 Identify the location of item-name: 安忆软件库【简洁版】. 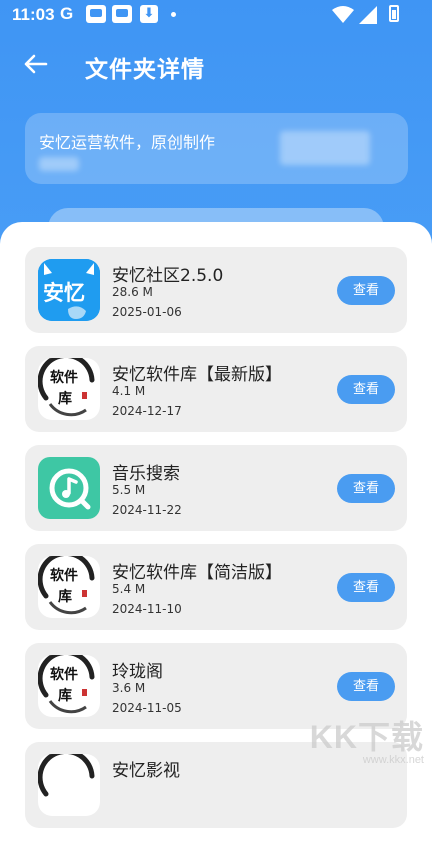
(197, 573).